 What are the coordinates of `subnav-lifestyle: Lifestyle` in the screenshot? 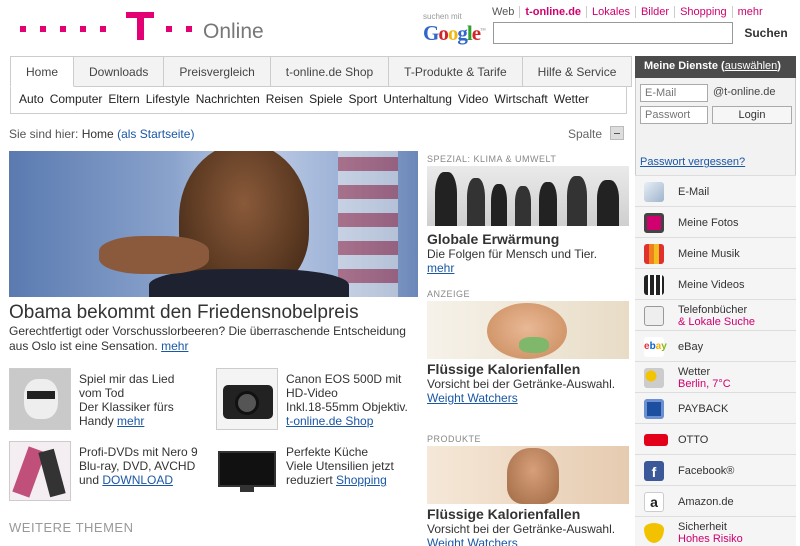 It's located at (168, 99).